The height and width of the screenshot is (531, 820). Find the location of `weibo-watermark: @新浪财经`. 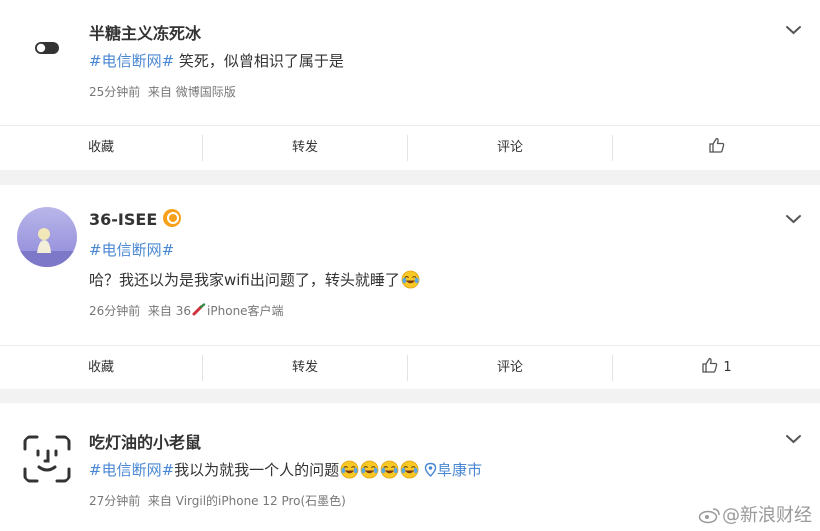

weibo-watermark: @新浪财经 is located at coordinates (755, 514).